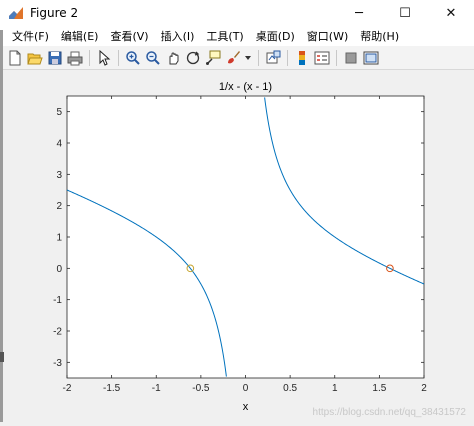 This screenshot has width=474, height=426. I want to click on zoom-out-button, so click(153, 58).